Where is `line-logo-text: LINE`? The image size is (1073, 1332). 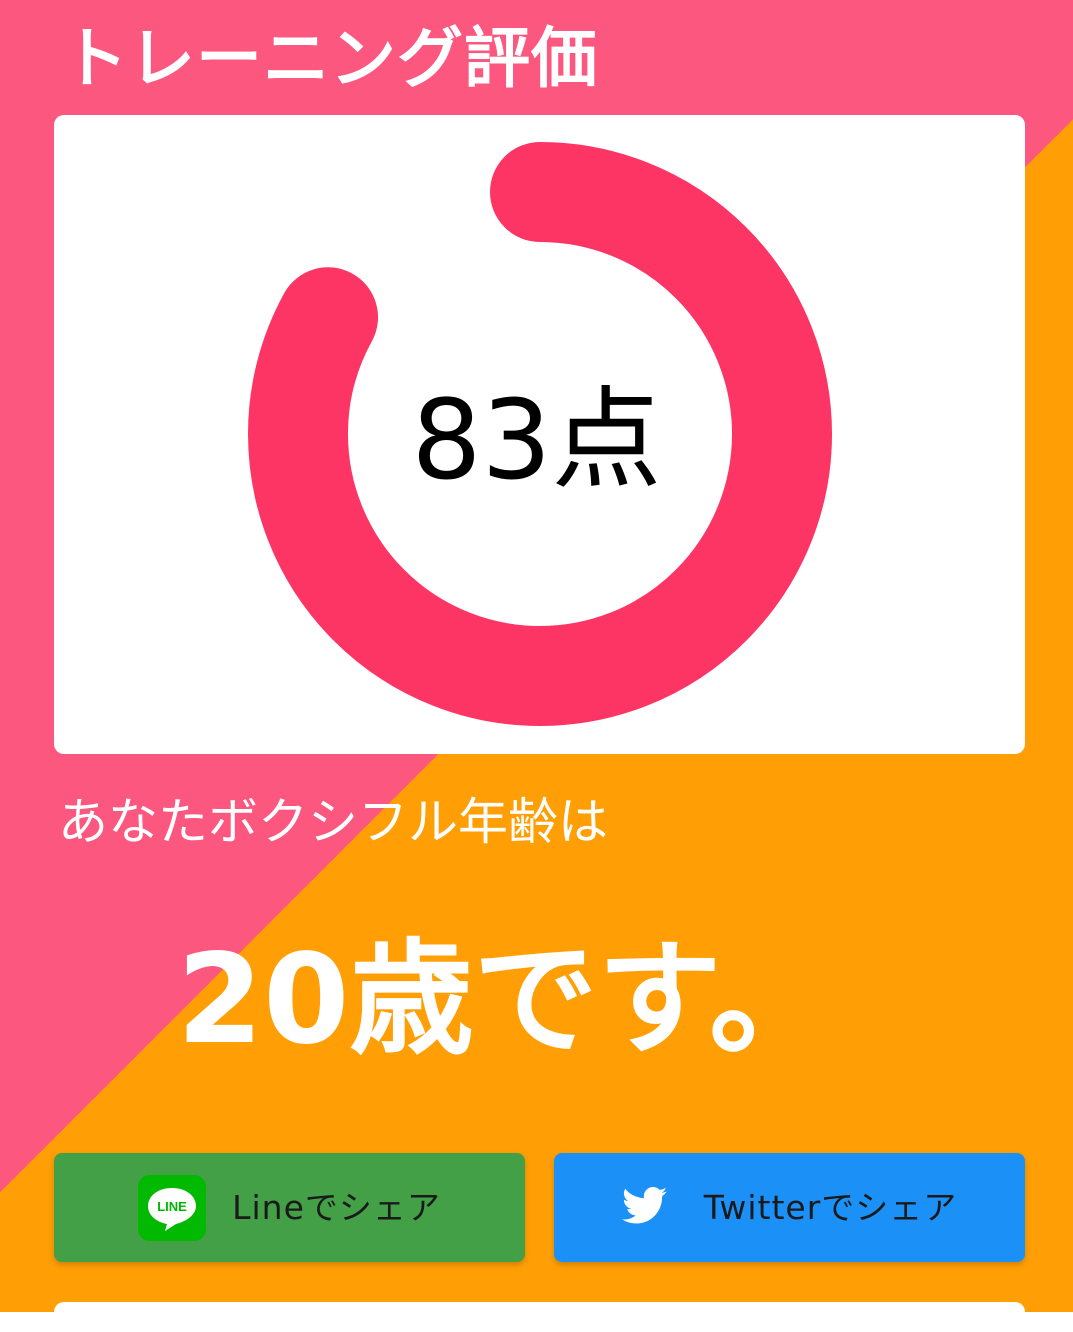 line-logo-text: LINE is located at coordinates (172, 1206).